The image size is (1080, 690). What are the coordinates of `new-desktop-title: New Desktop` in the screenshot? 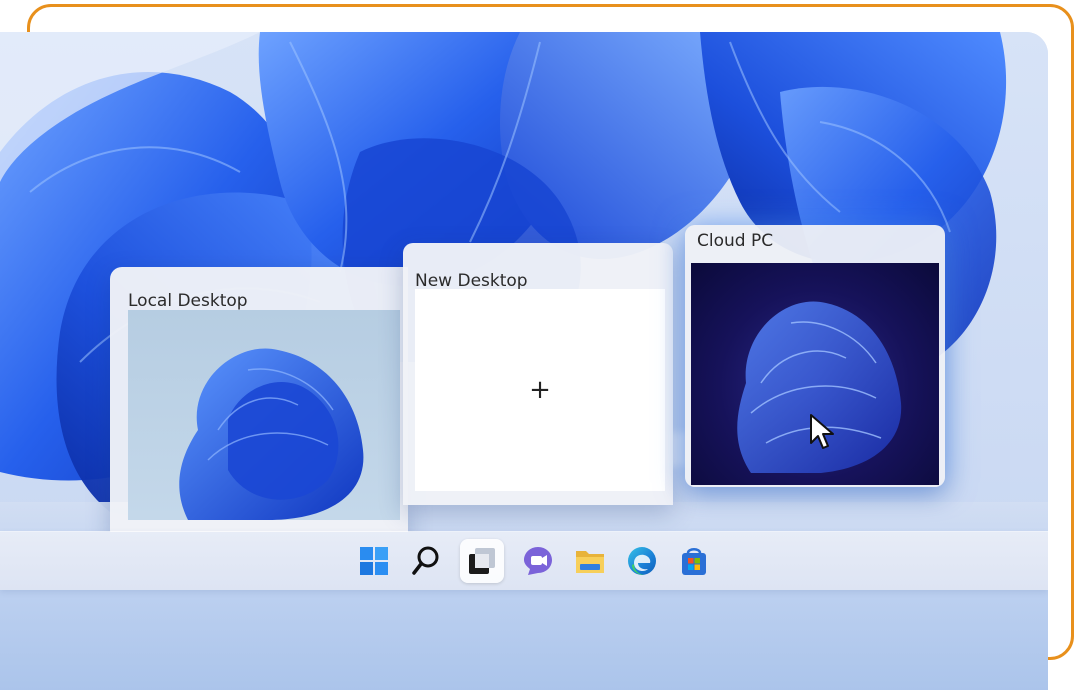 It's located at (471, 281).